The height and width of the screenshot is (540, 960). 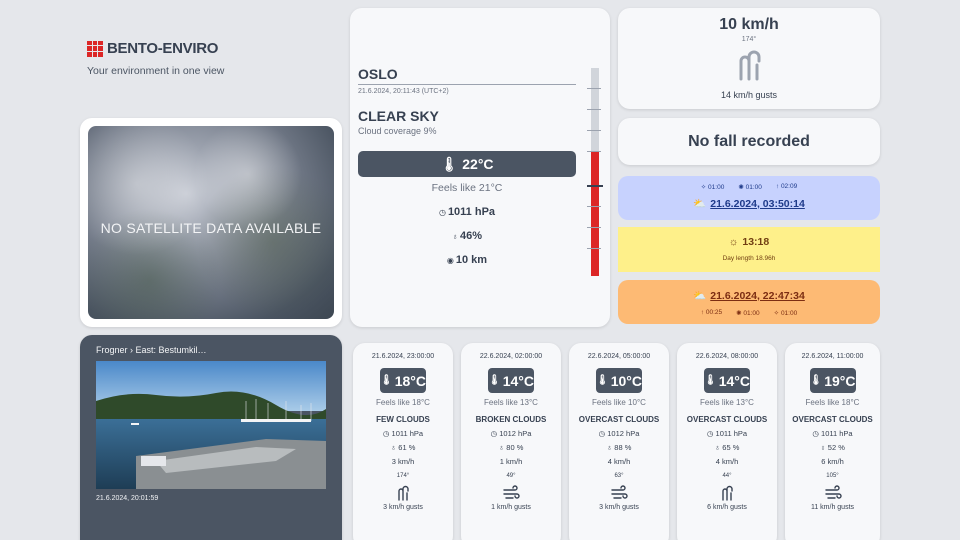 I want to click on arrow-up-icon: ↑, so click(x=777, y=186).